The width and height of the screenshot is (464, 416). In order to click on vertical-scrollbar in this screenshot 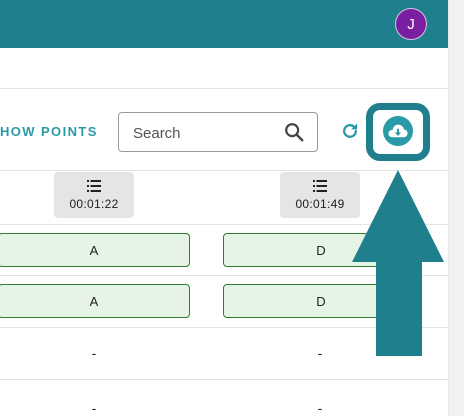, I will do `click(456, 208)`.